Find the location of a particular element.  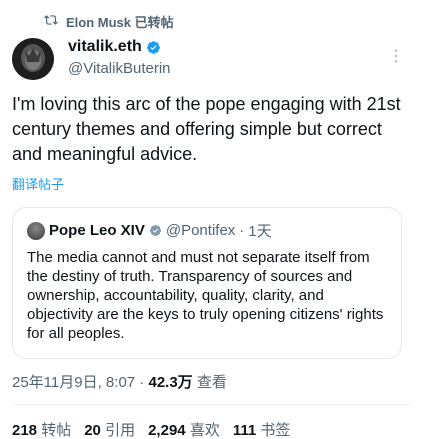

likes-stat: 2,294 喜欢 is located at coordinates (184, 429).